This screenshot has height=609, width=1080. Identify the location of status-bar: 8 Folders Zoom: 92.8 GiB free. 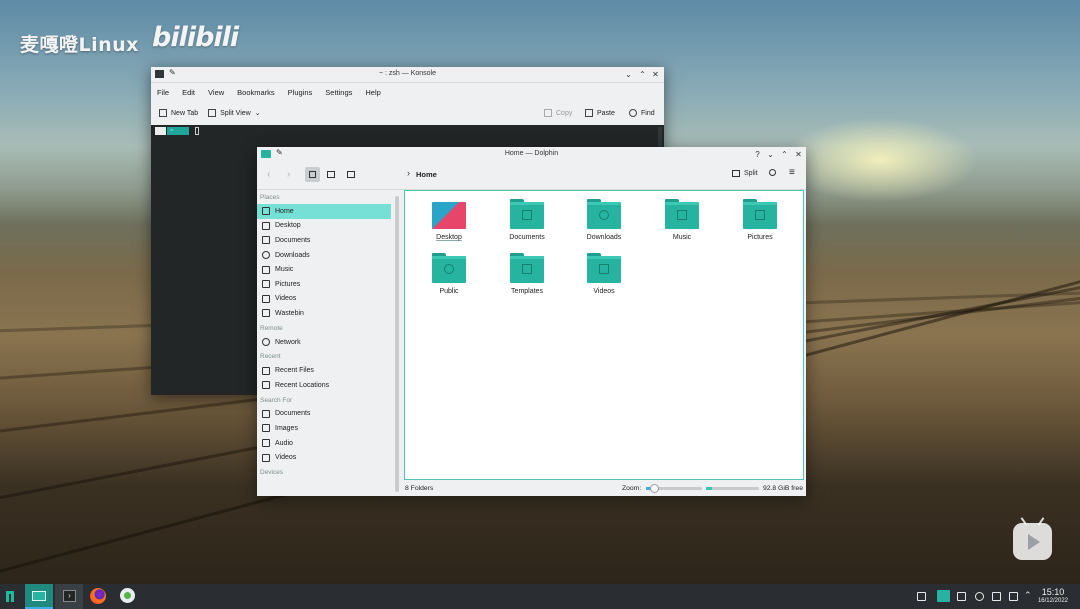
(604, 489).